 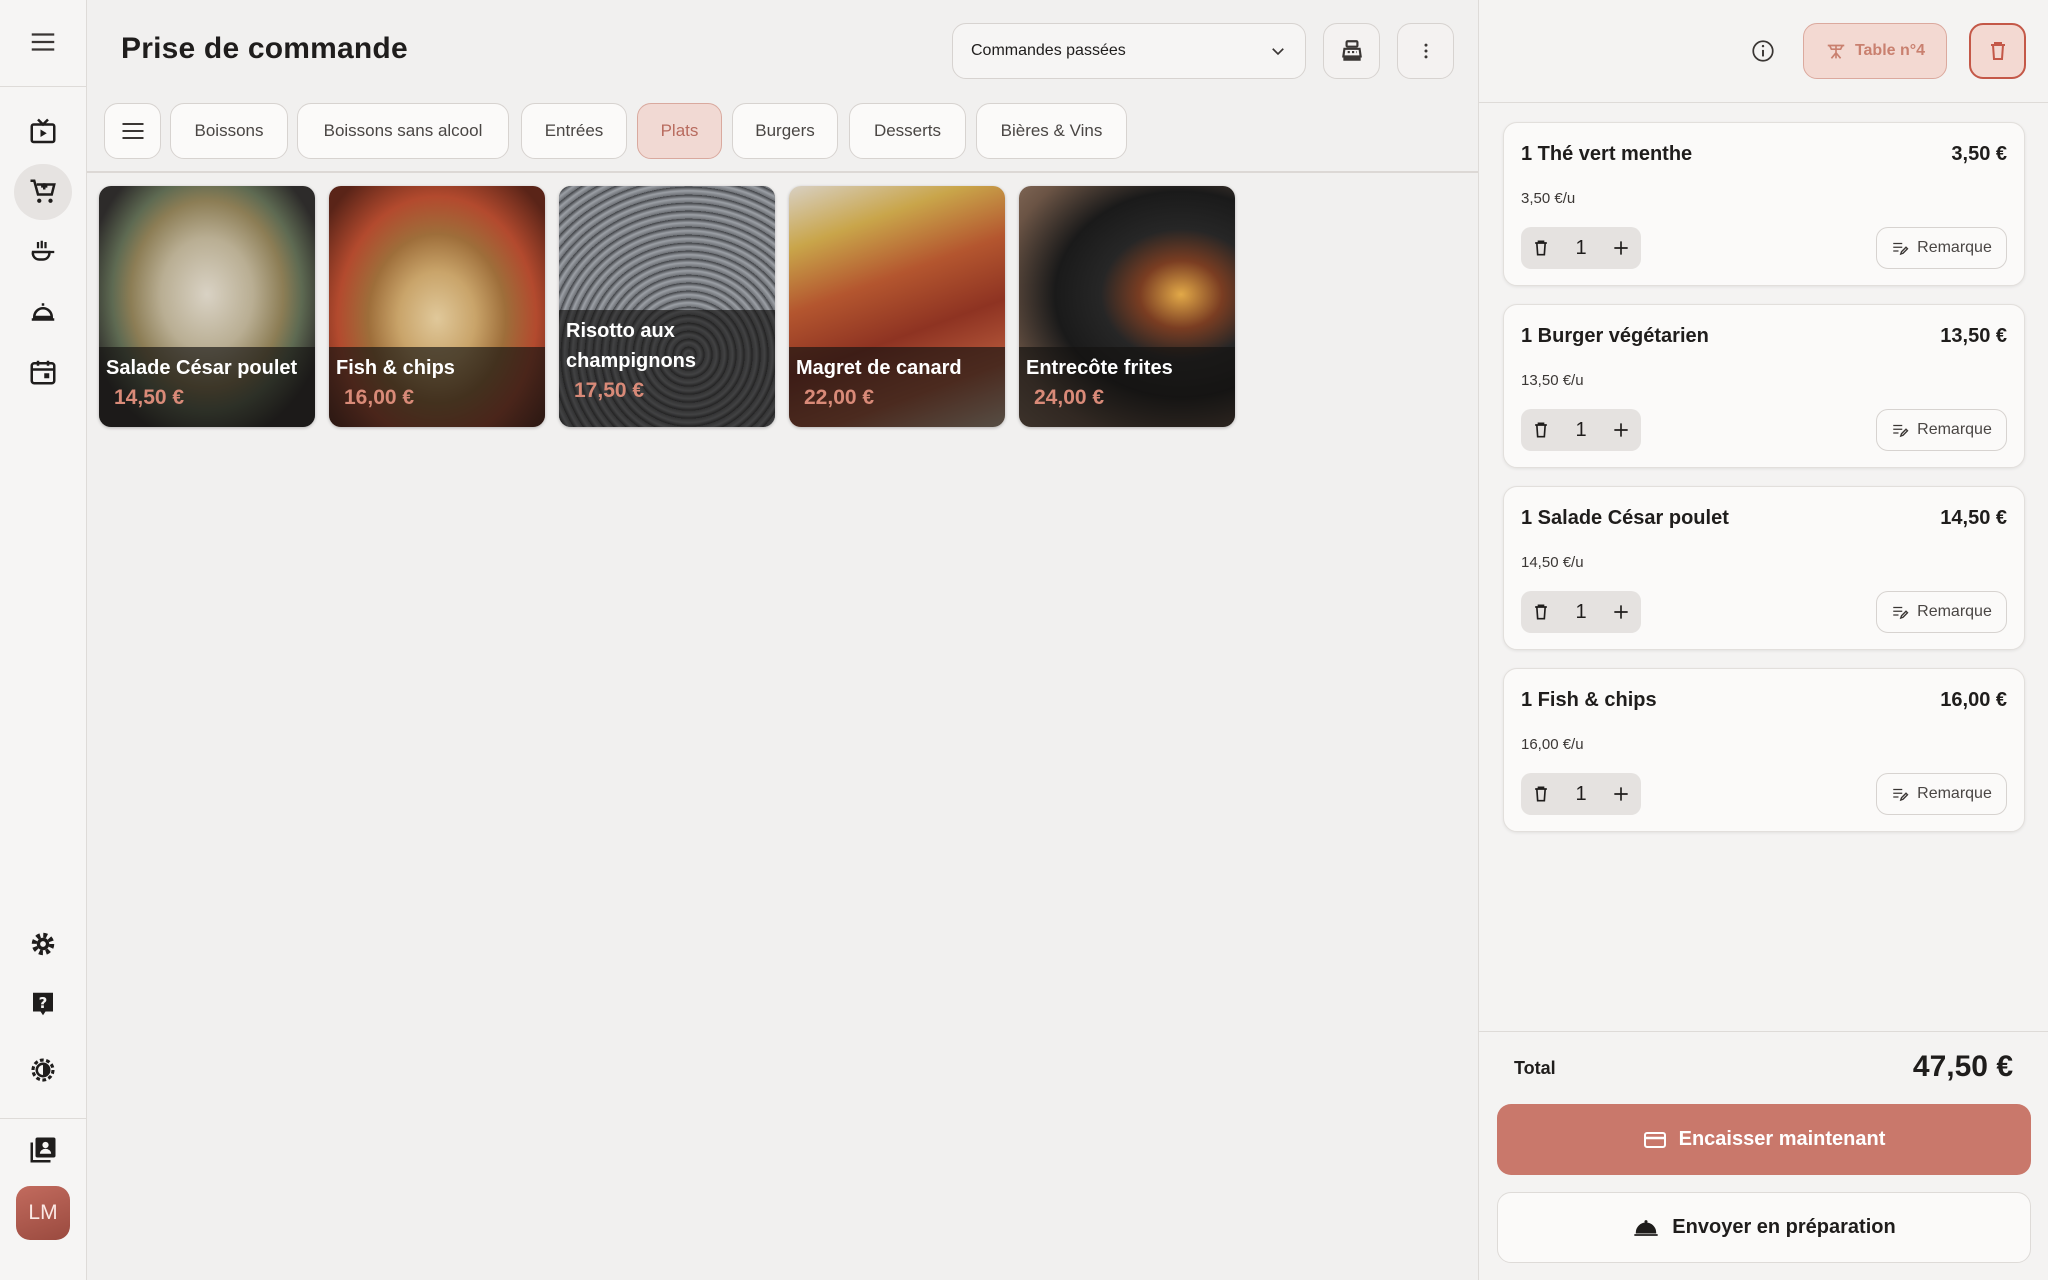 I want to click on order-line-unit-price: 14,50 €/u, so click(x=1552, y=562).